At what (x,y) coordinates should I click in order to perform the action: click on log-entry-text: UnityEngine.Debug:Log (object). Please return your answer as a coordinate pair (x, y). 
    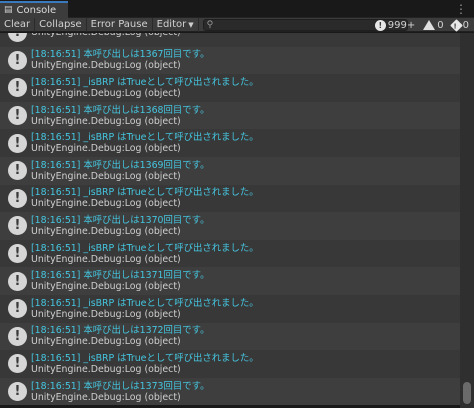
    Looking at the image, I should click on (106, 35).